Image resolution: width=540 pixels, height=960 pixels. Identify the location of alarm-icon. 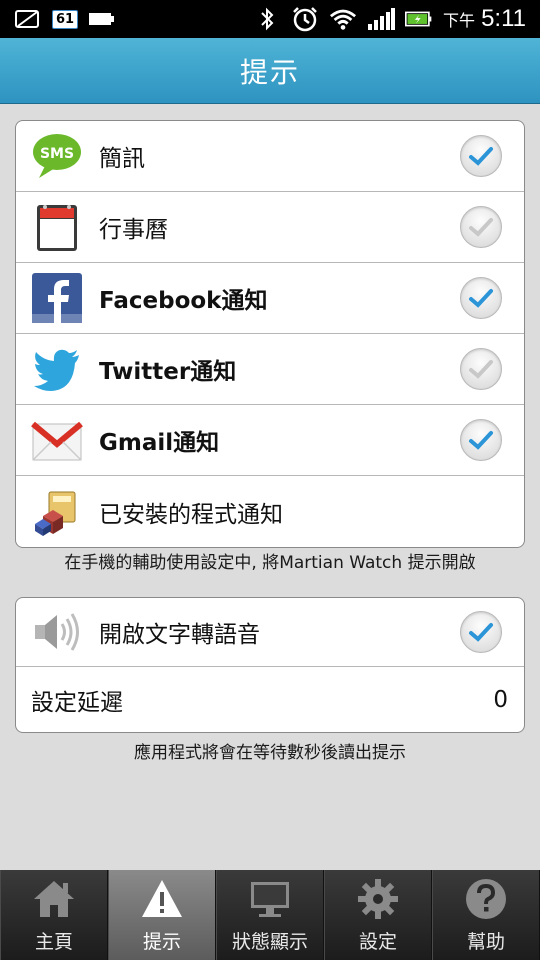
(305, 19).